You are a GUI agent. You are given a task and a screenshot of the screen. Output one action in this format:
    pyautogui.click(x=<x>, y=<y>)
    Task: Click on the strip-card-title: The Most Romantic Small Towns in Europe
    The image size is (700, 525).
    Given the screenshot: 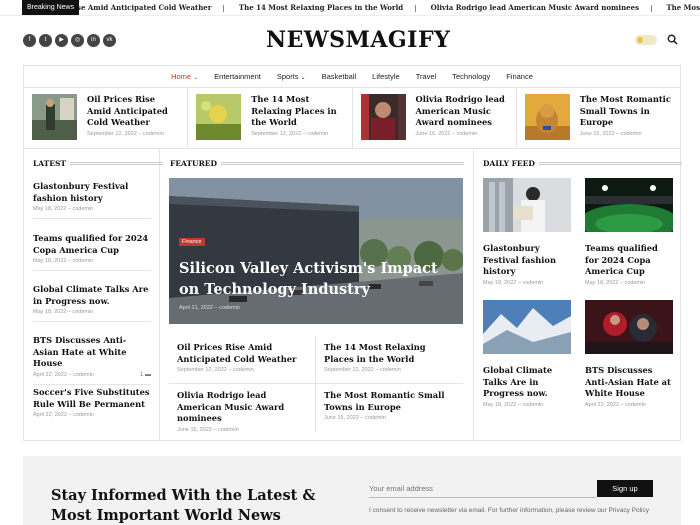 What is the action you would take?
    pyautogui.click(x=626, y=111)
    